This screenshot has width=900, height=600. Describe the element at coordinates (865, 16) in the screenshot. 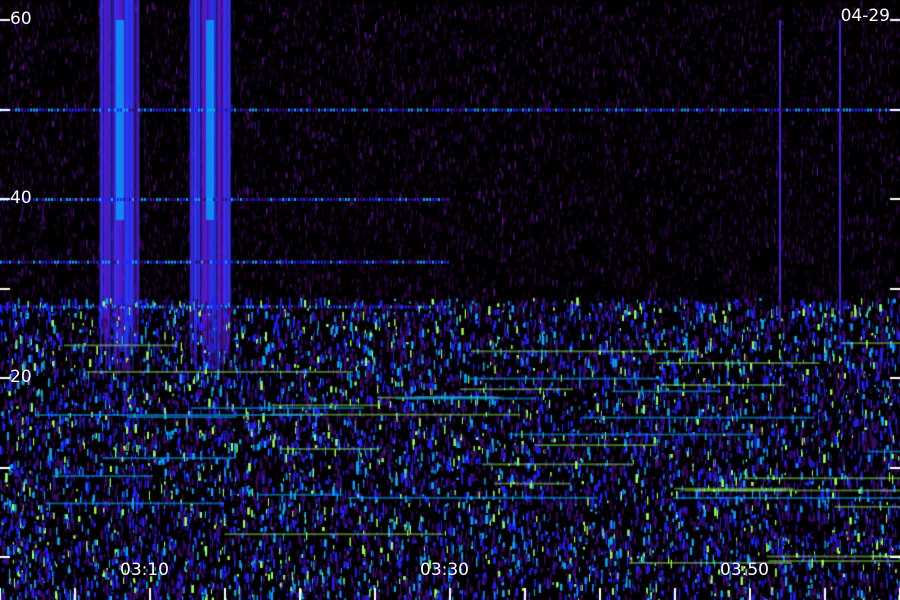

I see `date-label: 04-29` at that location.